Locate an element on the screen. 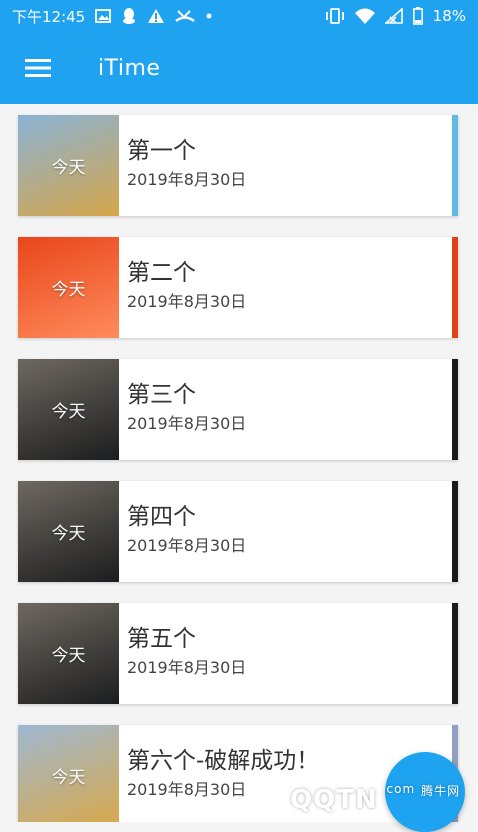  warning-icon is located at coordinates (156, 16).